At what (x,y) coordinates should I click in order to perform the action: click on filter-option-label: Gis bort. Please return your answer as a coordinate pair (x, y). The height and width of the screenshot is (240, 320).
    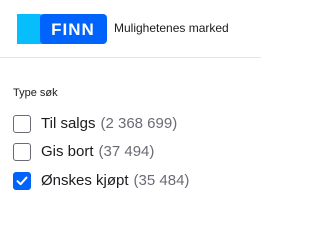
    Looking at the image, I should click on (67, 151).